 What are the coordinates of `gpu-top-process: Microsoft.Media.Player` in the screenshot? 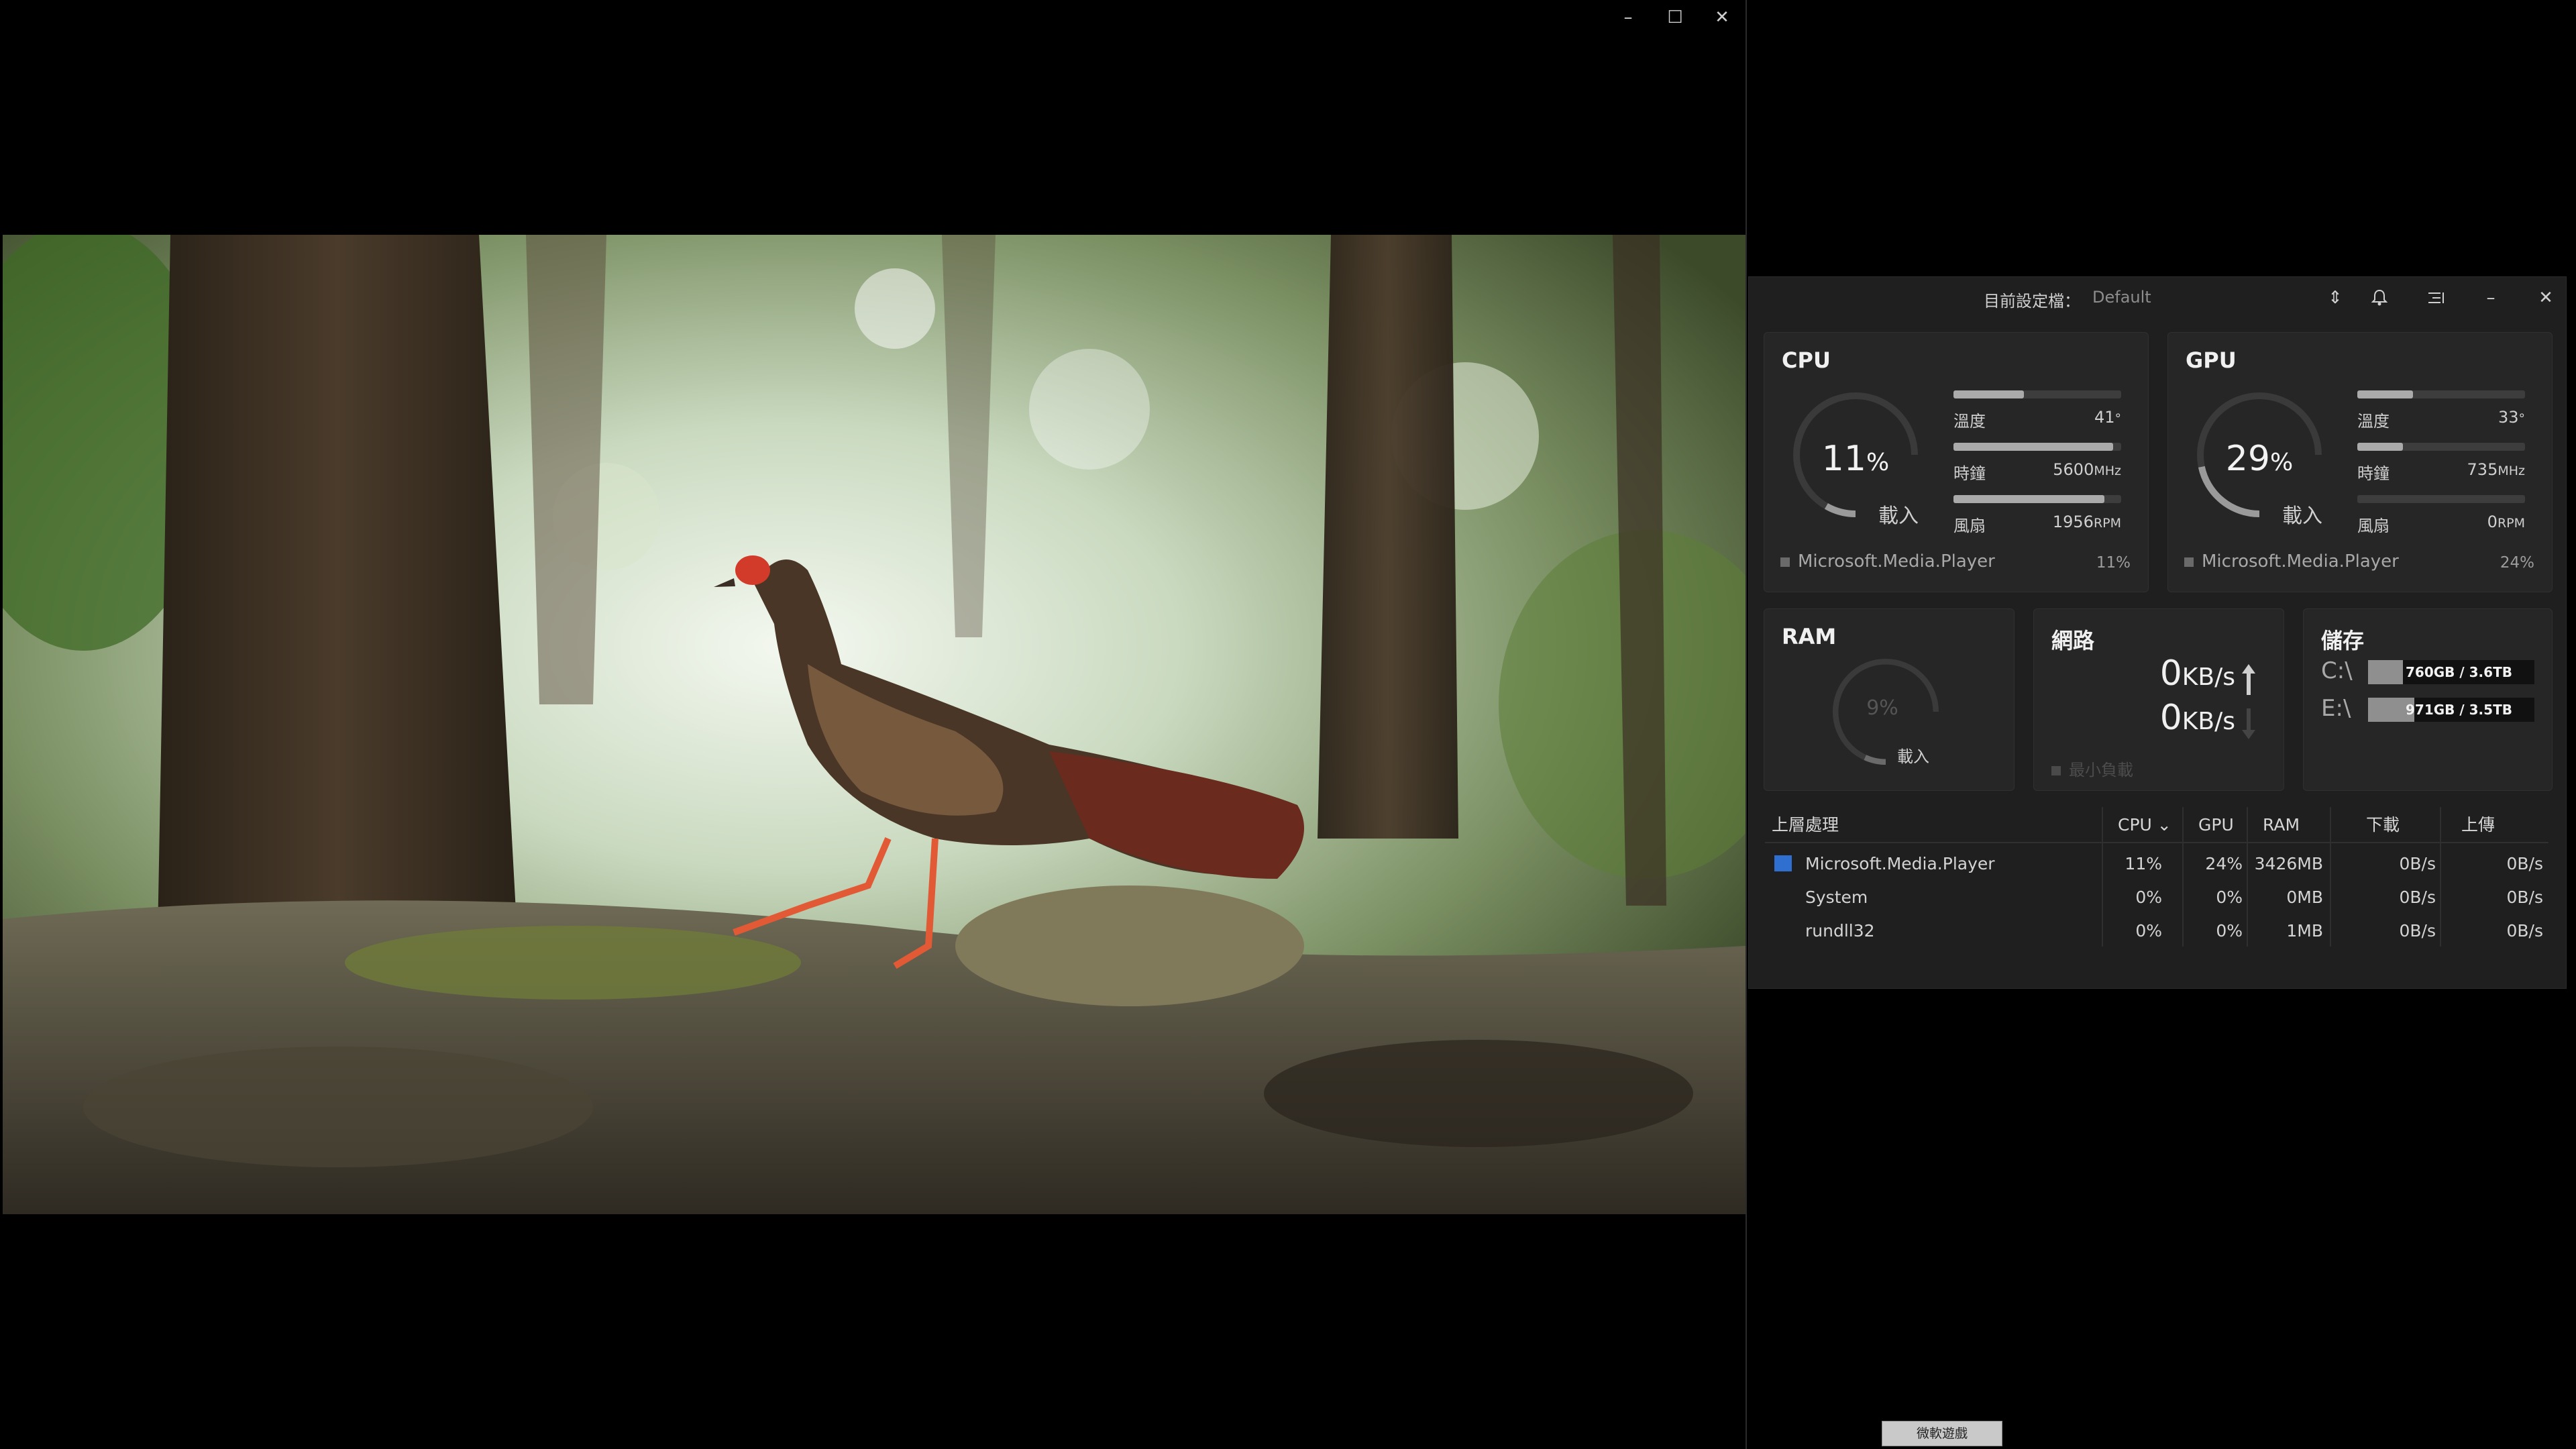 It's located at (2291, 561).